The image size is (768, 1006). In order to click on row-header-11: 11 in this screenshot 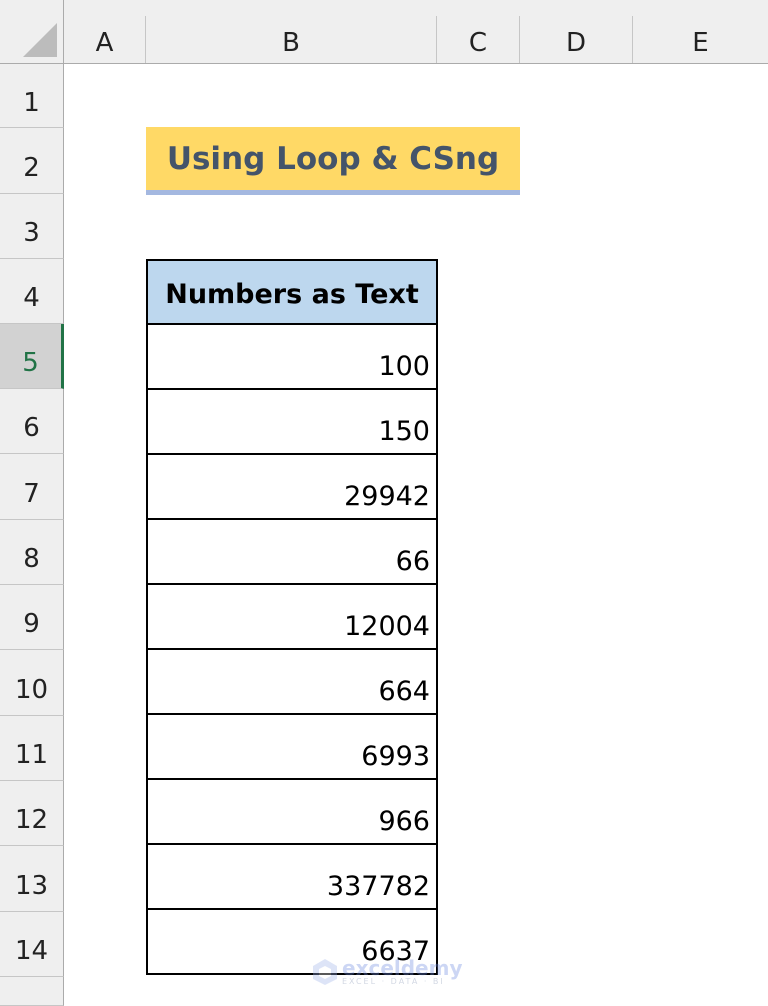, I will do `click(32, 748)`.